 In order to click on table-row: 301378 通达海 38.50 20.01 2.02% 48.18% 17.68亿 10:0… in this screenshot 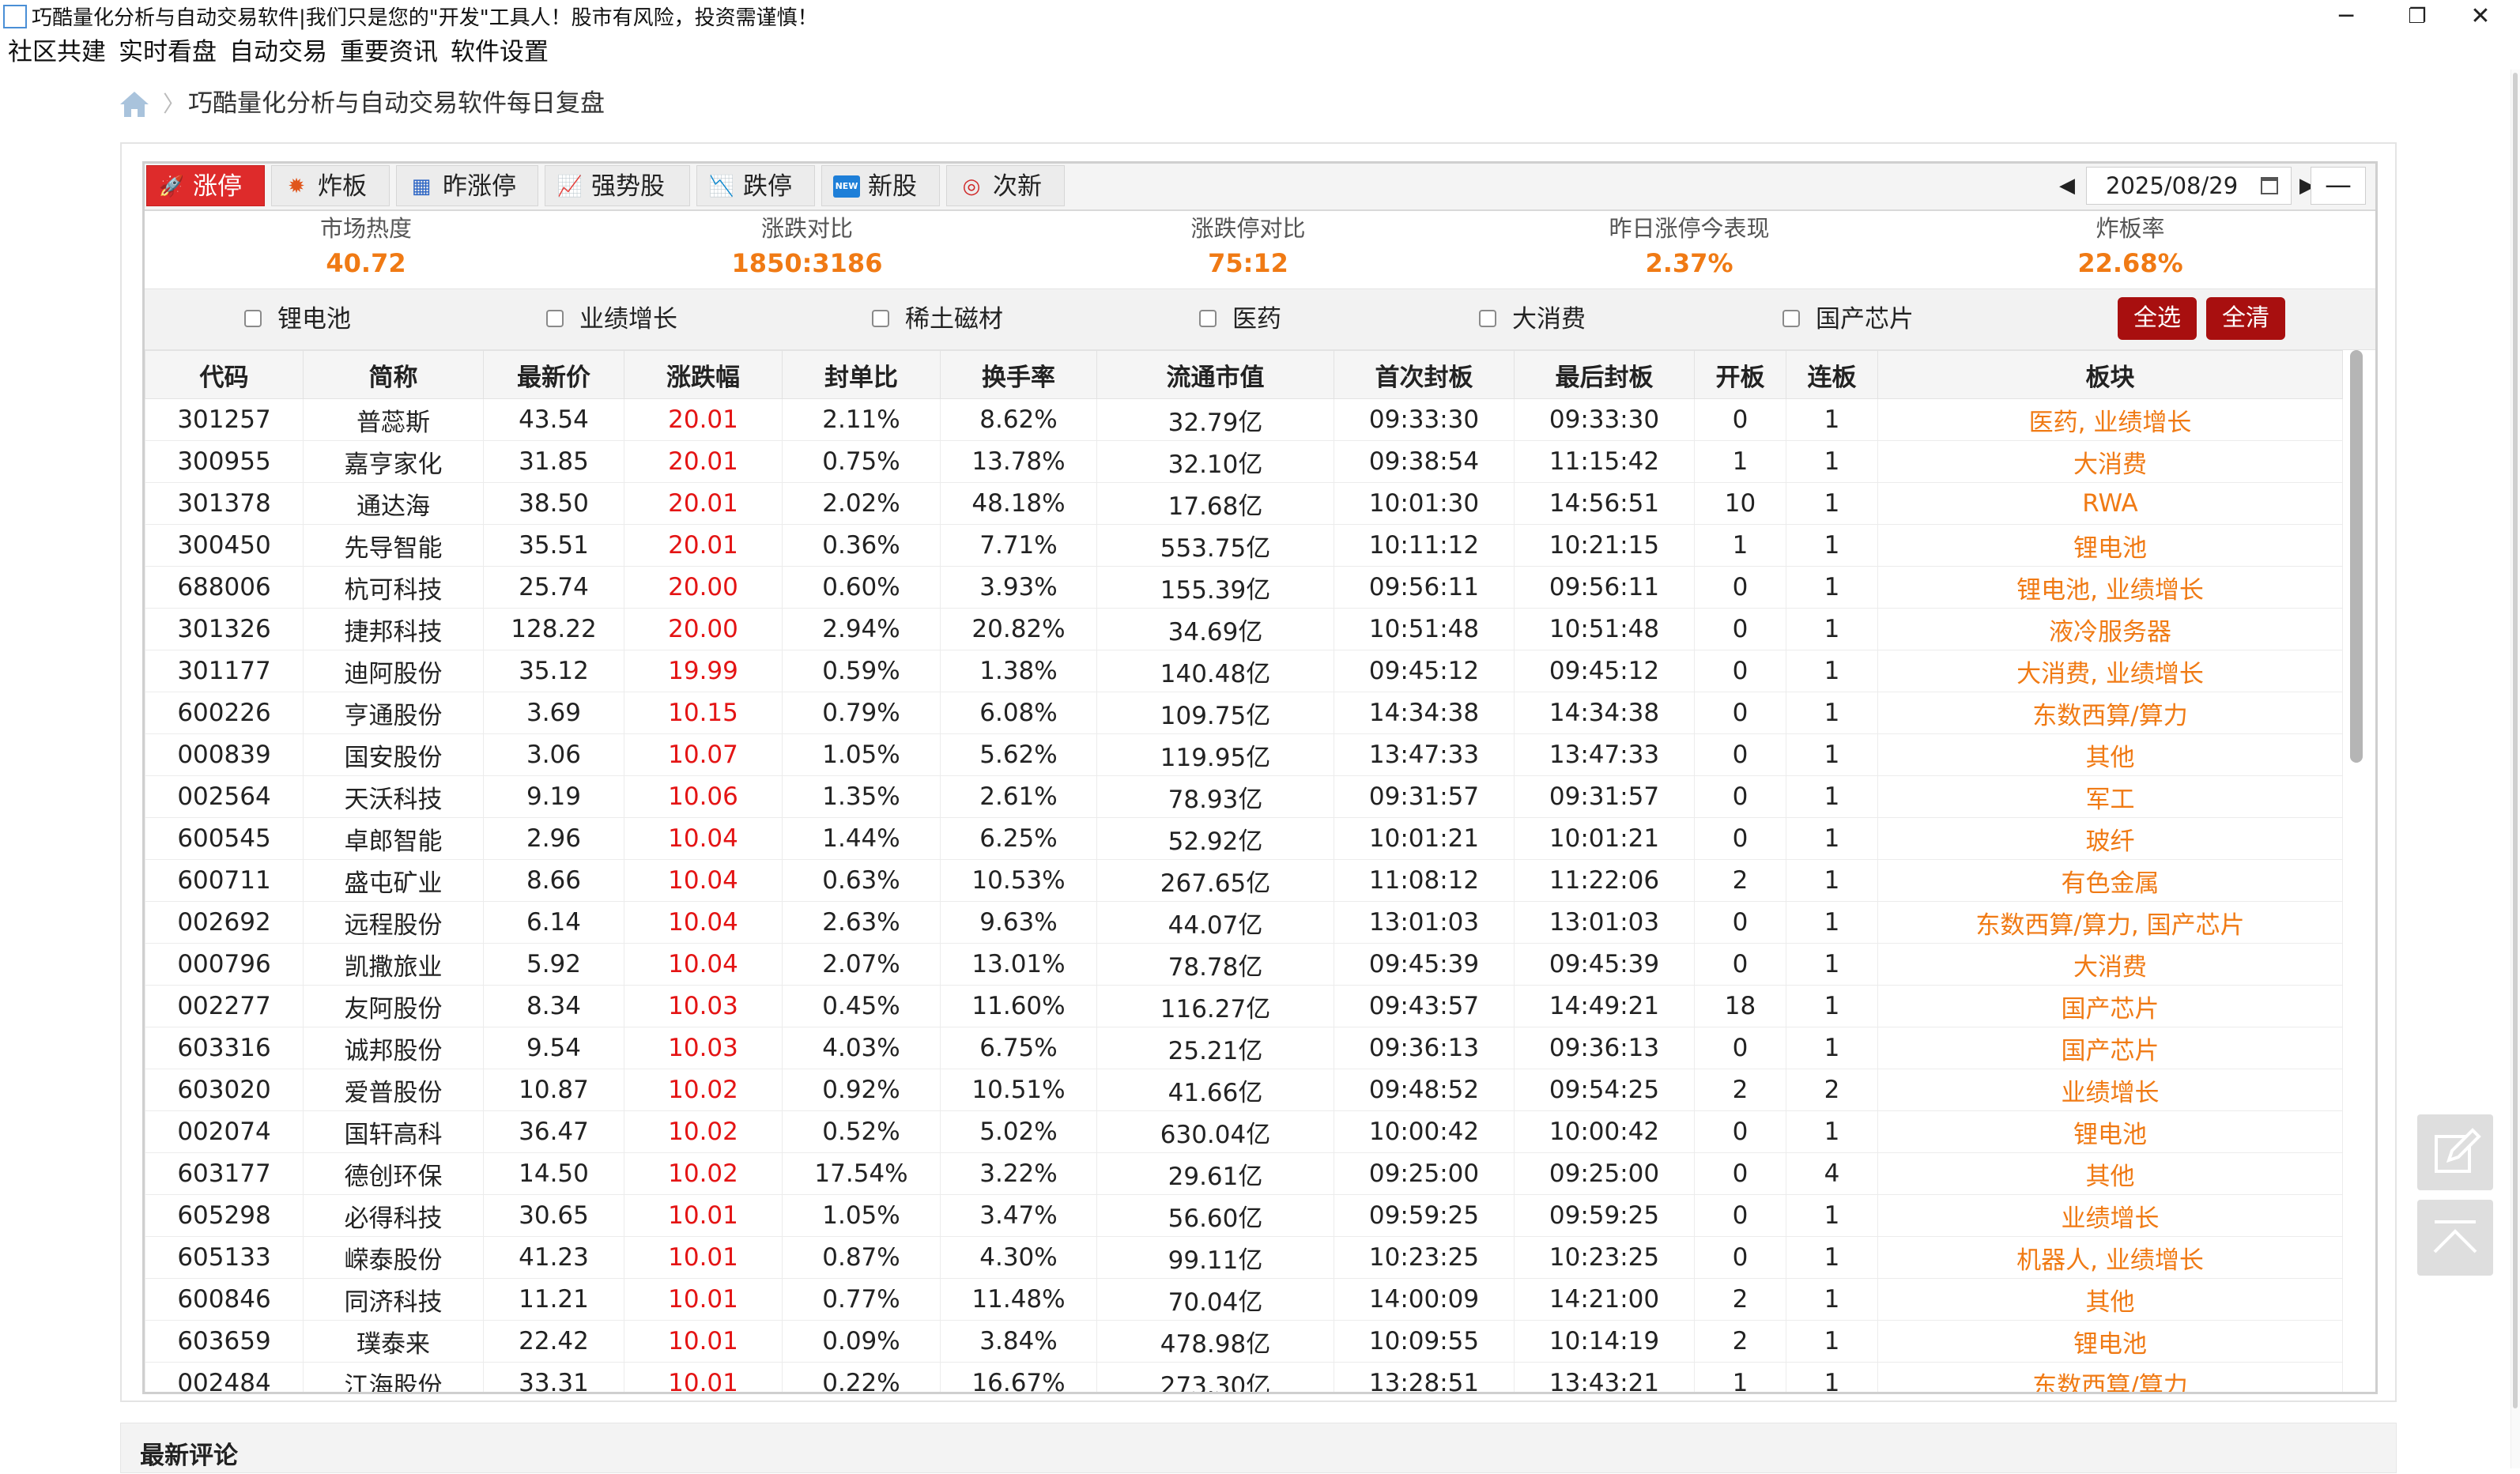, I will do `click(1244, 503)`.